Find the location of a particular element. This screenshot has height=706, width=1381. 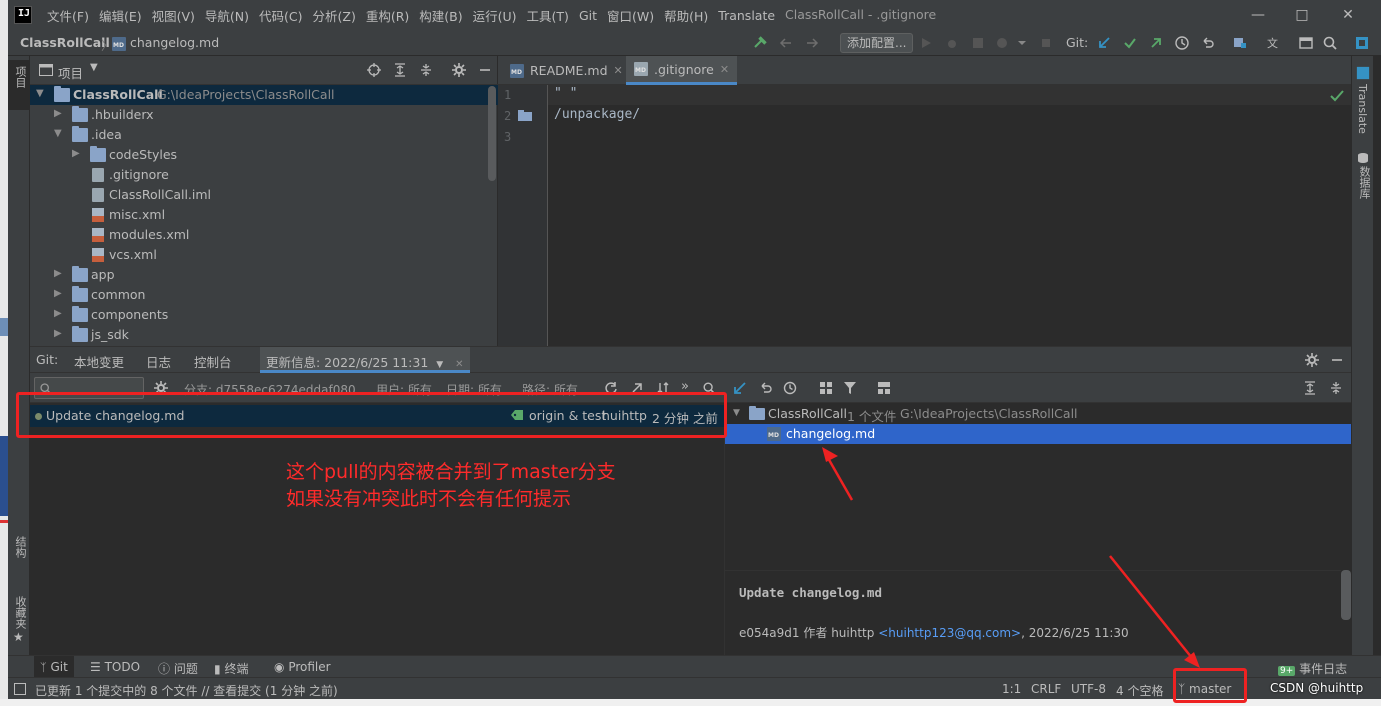

push-icon is located at coordinates (1156, 43).